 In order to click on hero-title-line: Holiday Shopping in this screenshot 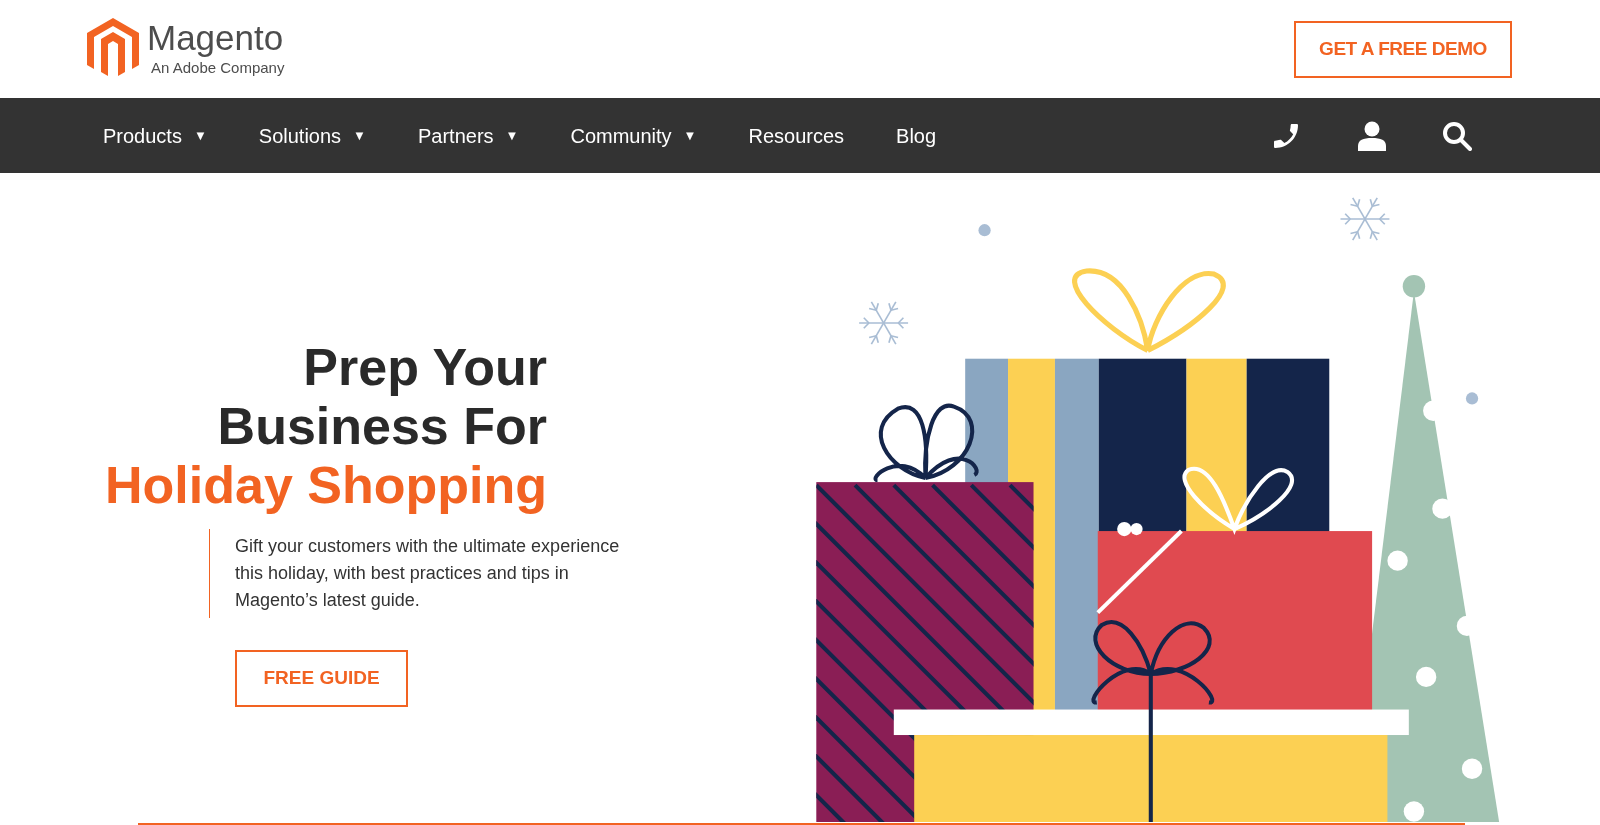, I will do `click(326, 485)`.